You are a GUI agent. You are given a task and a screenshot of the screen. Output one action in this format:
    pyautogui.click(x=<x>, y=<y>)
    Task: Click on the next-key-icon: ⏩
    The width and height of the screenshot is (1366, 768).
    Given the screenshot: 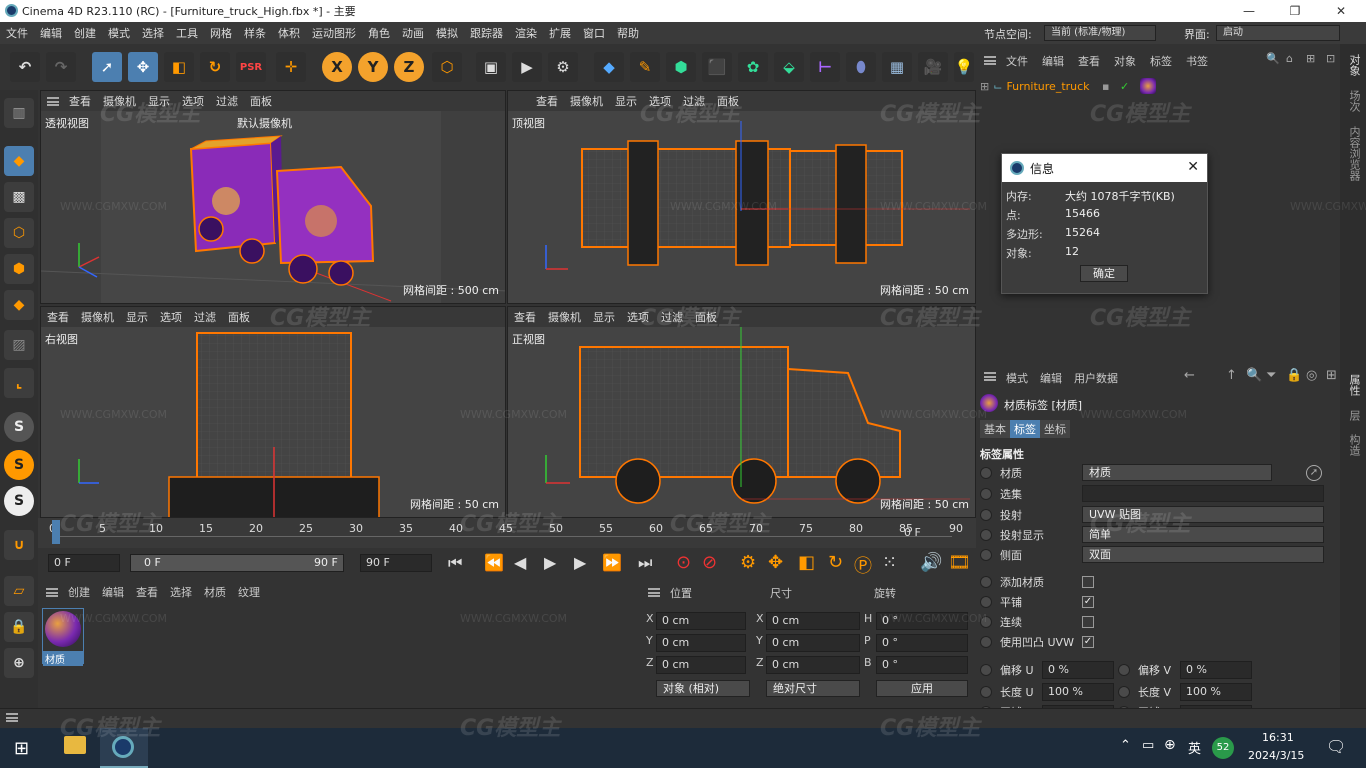 What is the action you would take?
    pyautogui.click(x=612, y=562)
    